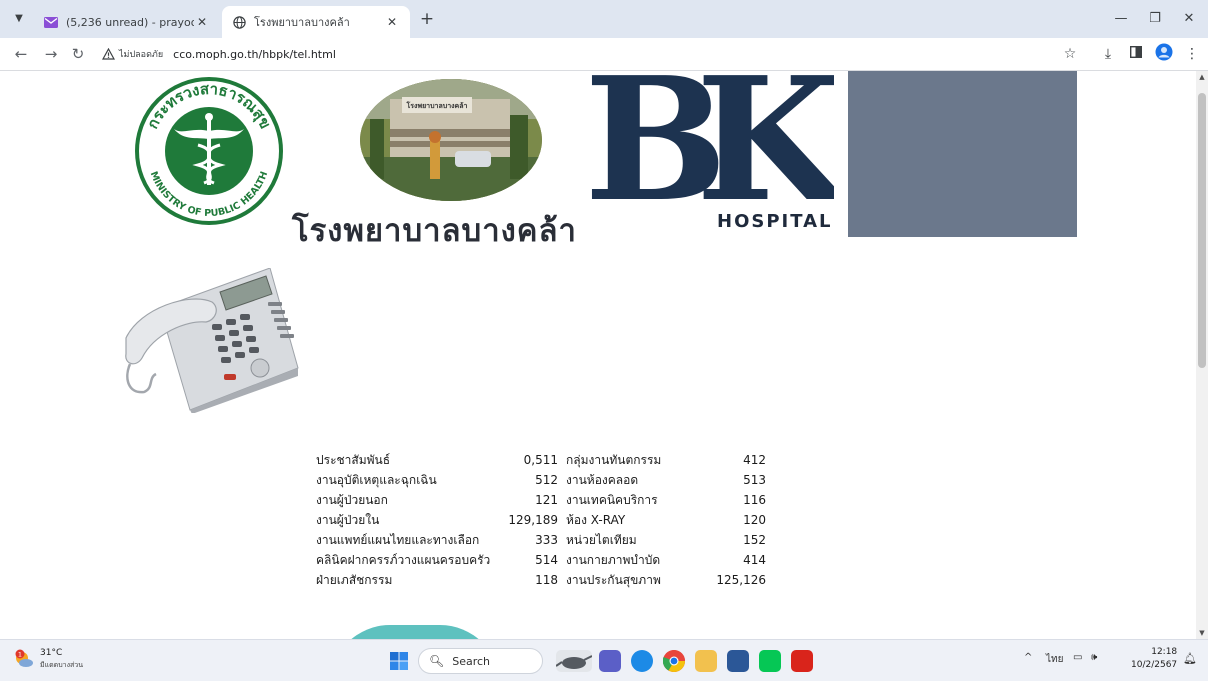 This screenshot has width=1208, height=681. I want to click on search-label: Search, so click(471, 661).